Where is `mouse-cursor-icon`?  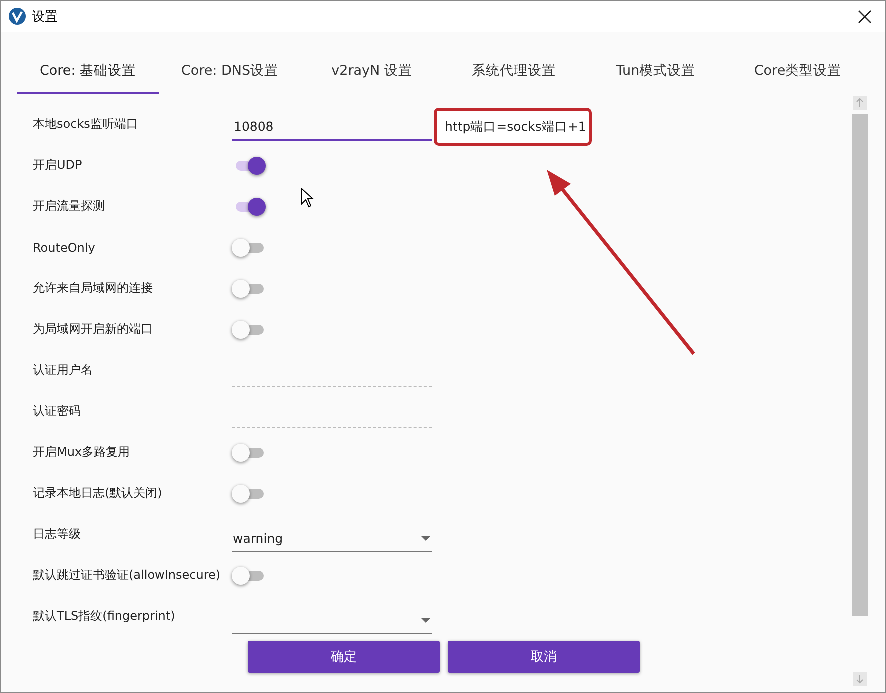 mouse-cursor-icon is located at coordinates (308, 198).